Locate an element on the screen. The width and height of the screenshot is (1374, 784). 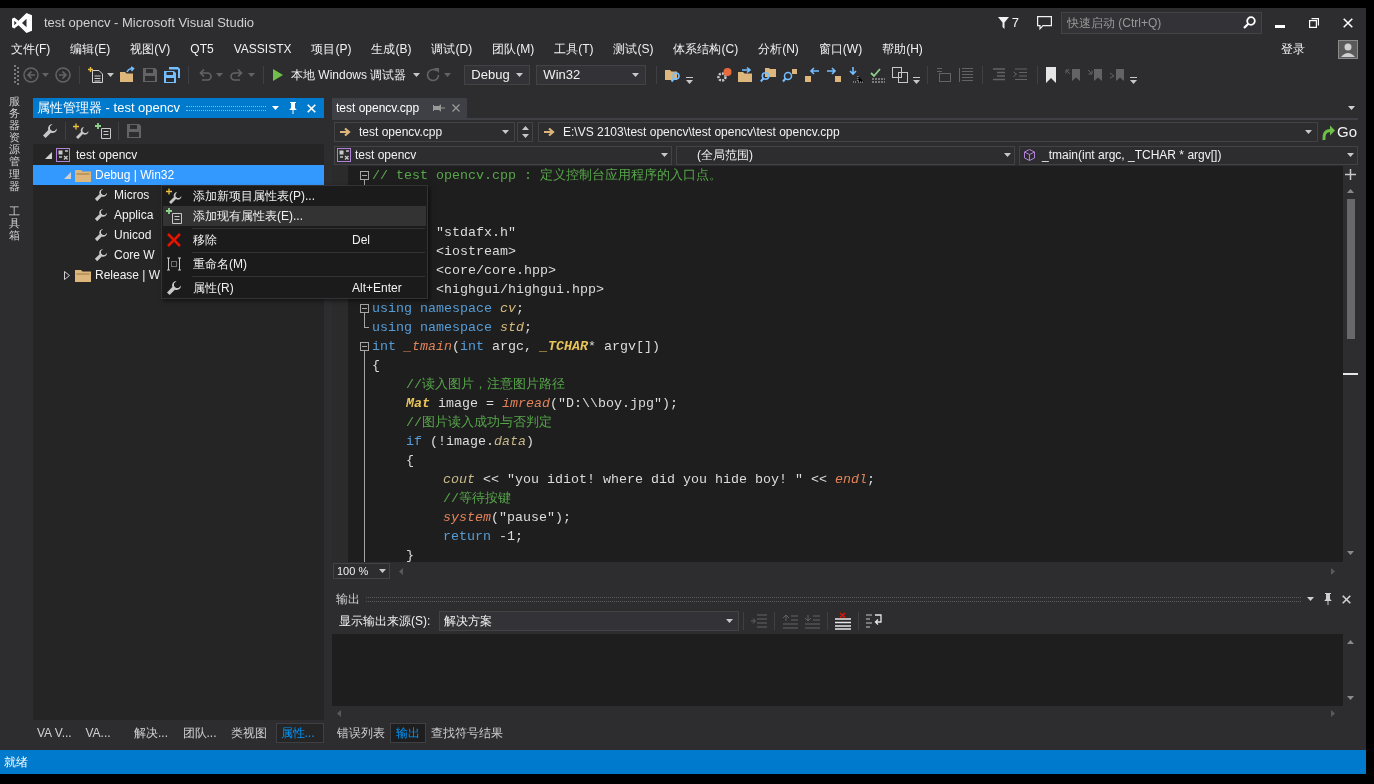
arrow-right-icon is located at coordinates (834, 75).